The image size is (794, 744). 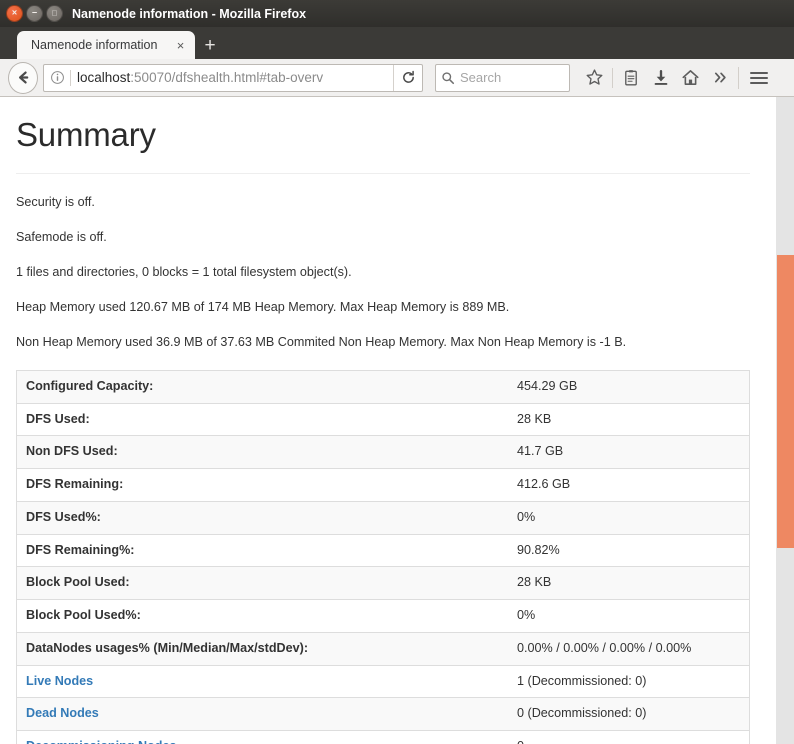 I want to click on table-row: Live Nodes 1 (Decommissioned: 0), so click(x=383, y=681).